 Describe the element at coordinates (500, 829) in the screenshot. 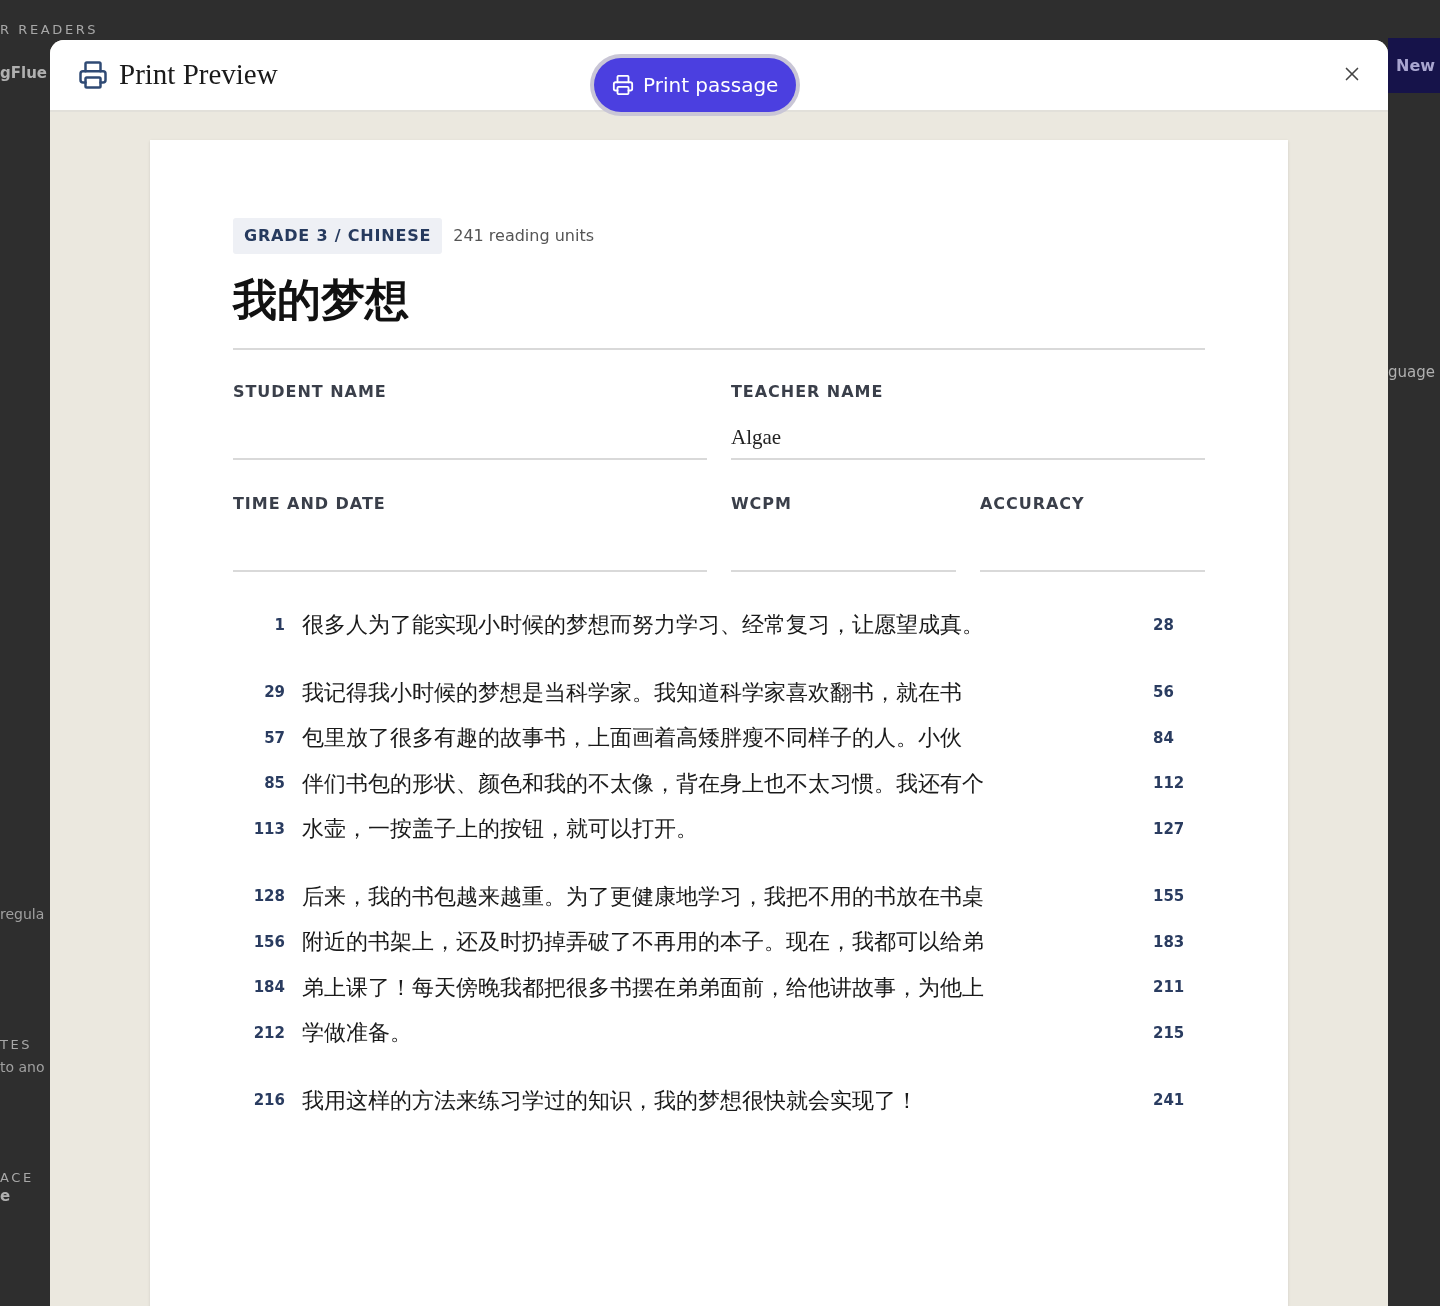

I see `passage-line: 水壶，一按盖子上的按钮，就可以打开。` at that location.